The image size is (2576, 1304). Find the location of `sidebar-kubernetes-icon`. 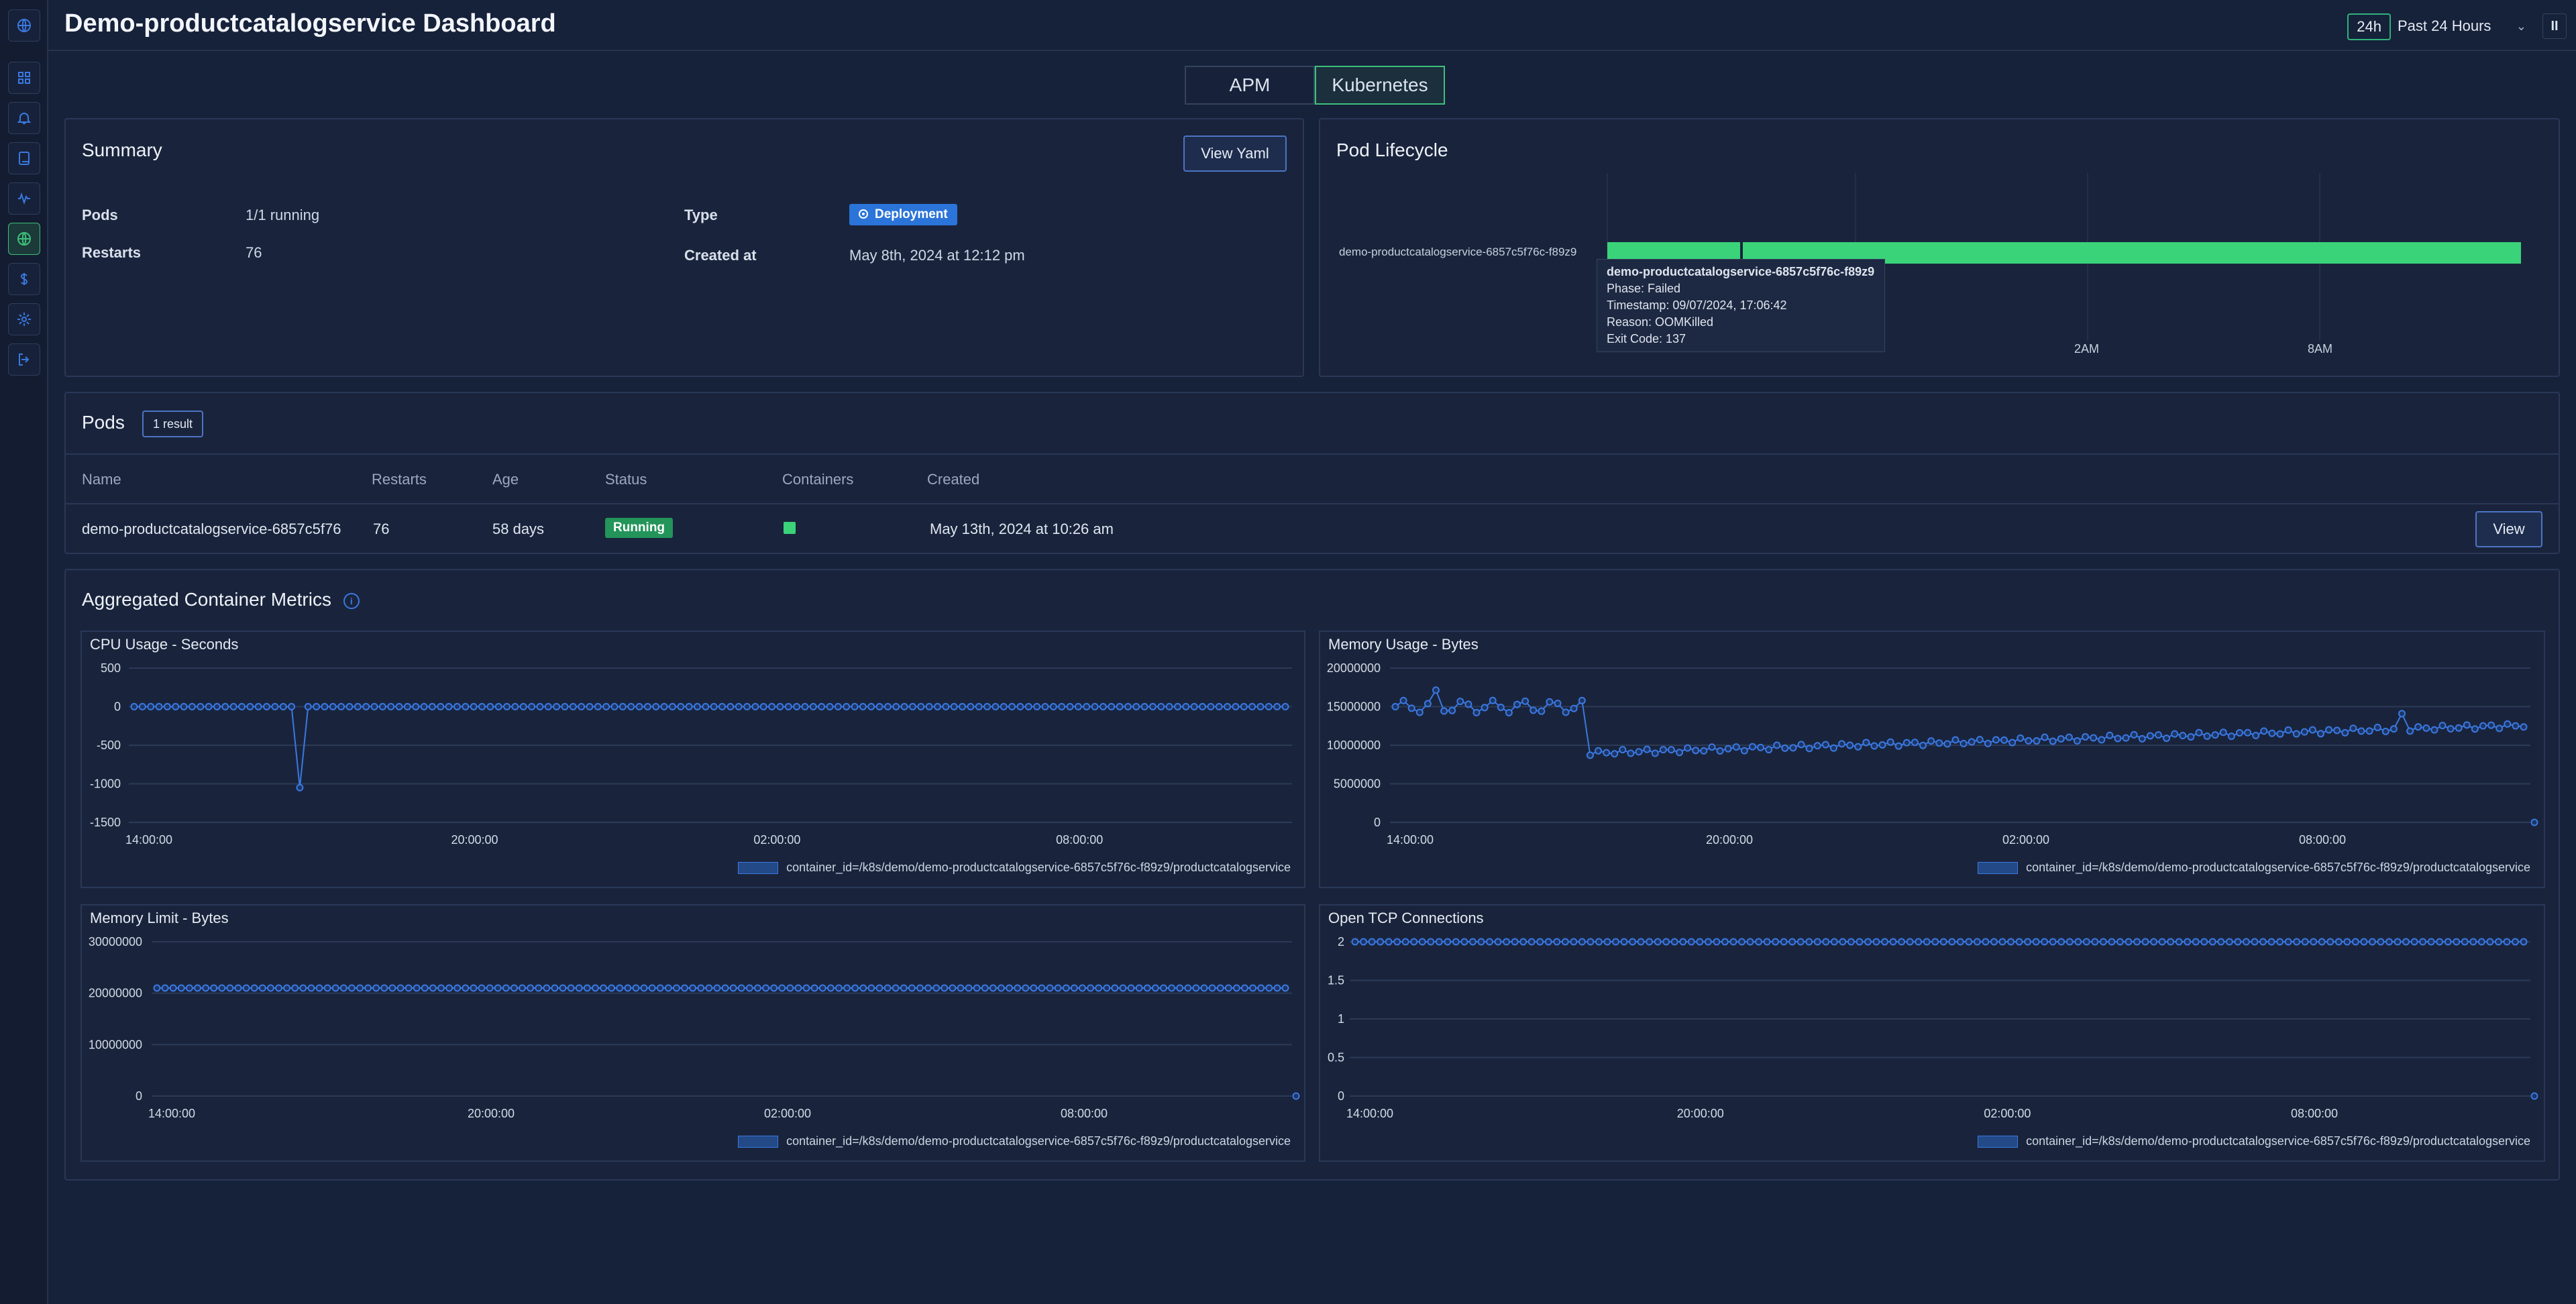

sidebar-kubernetes-icon is located at coordinates (24, 239).